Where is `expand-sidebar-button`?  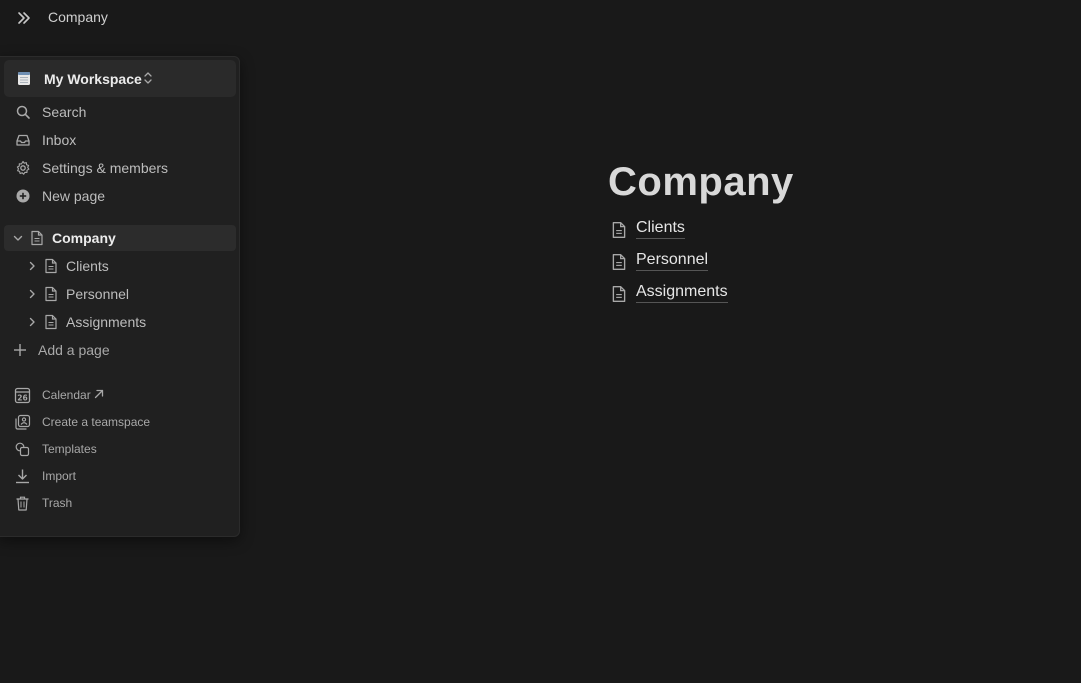
expand-sidebar-button is located at coordinates (24, 18).